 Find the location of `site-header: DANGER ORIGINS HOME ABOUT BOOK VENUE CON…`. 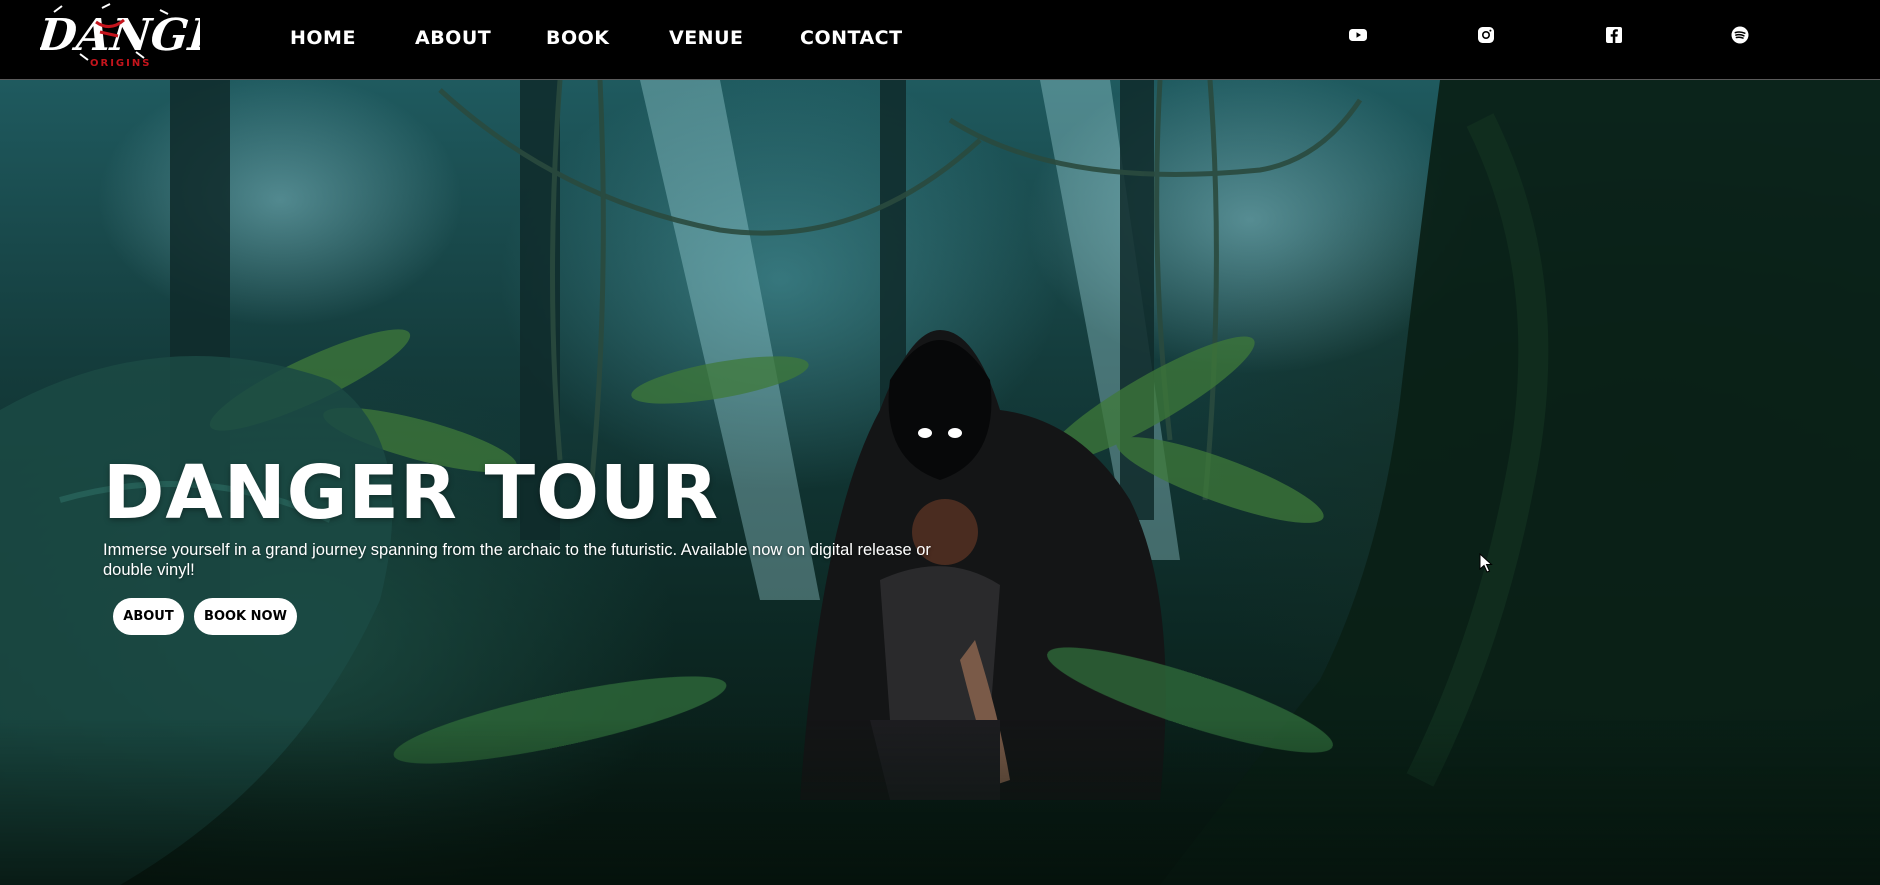

site-header: DANGER ORIGINS HOME ABOUT BOOK VENUE CON… is located at coordinates (940, 40).